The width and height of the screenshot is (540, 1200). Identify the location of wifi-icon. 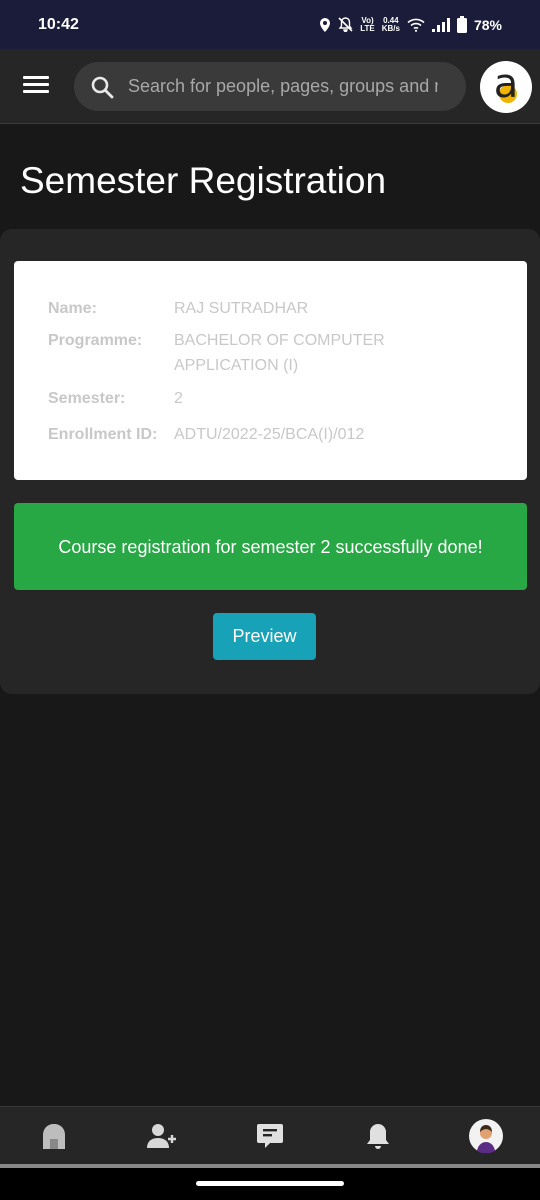
(416, 25).